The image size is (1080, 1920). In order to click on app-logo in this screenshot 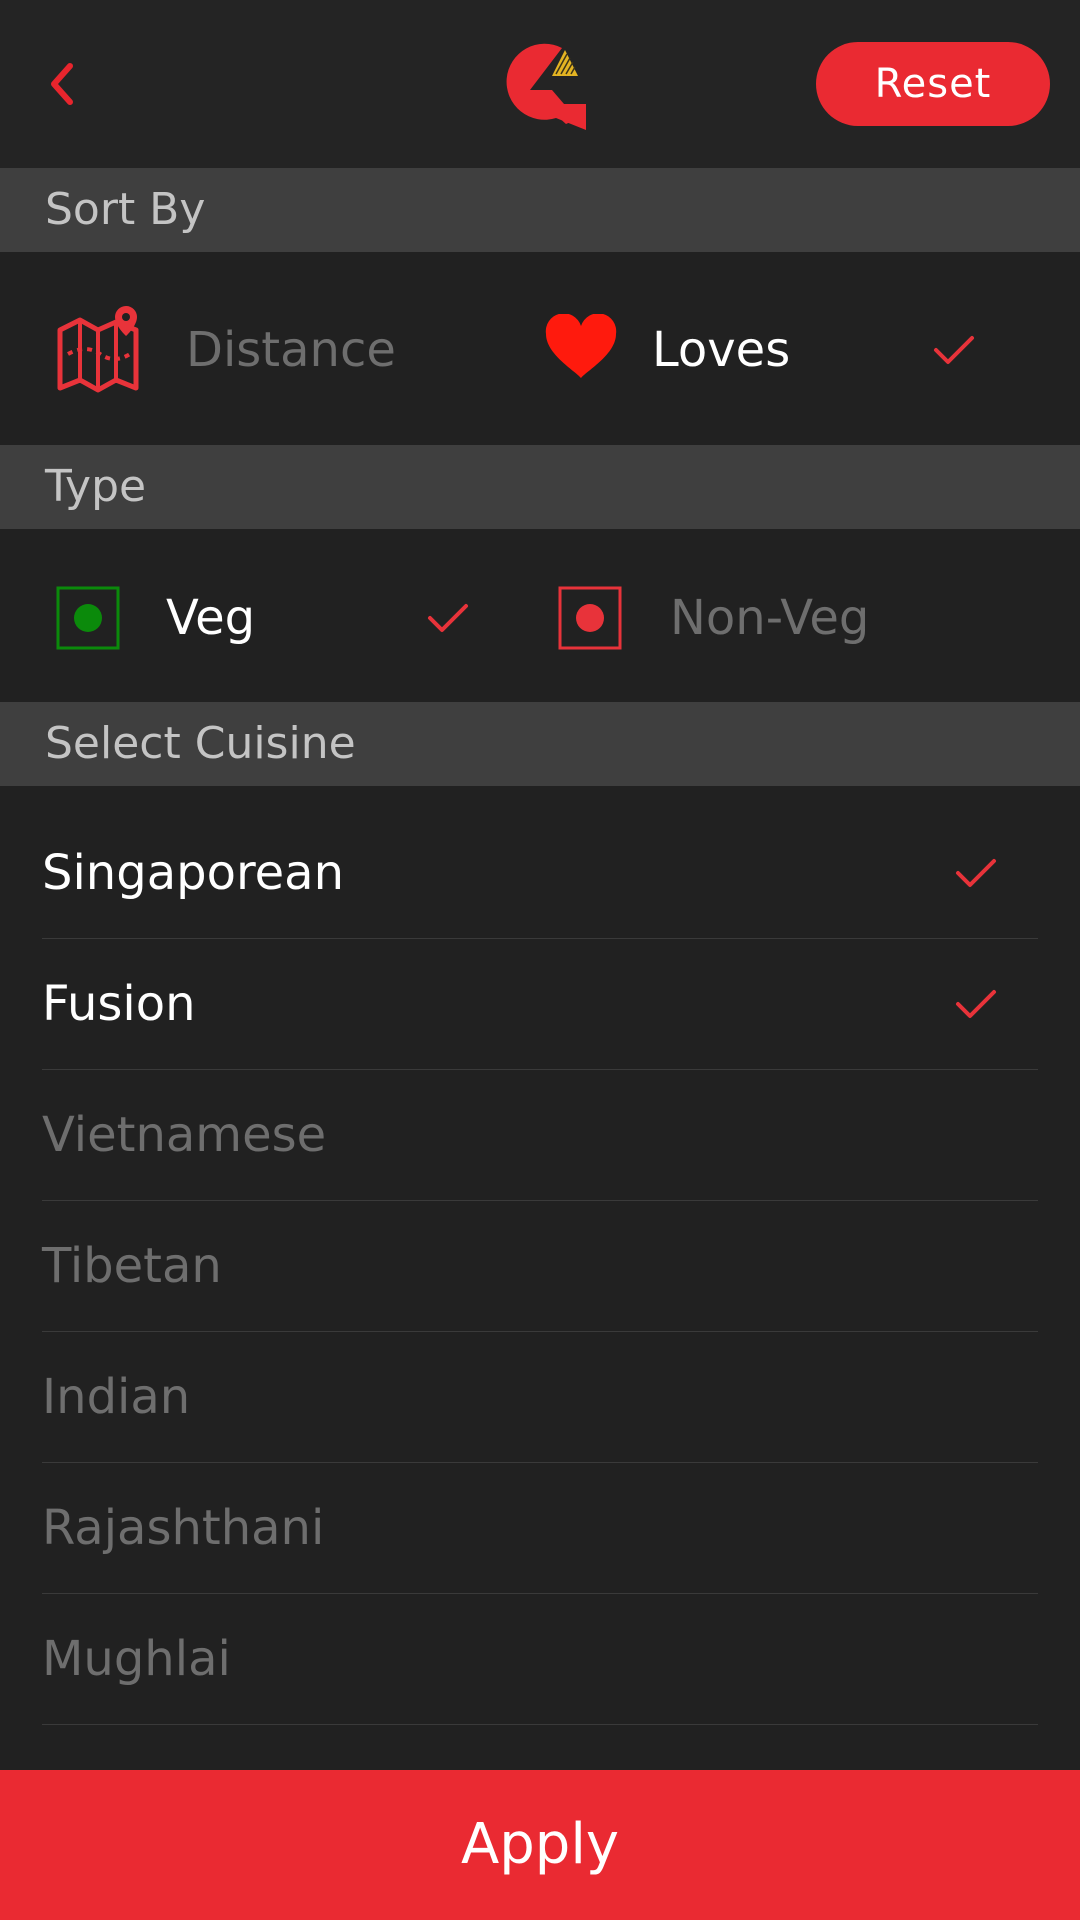, I will do `click(540, 84)`.